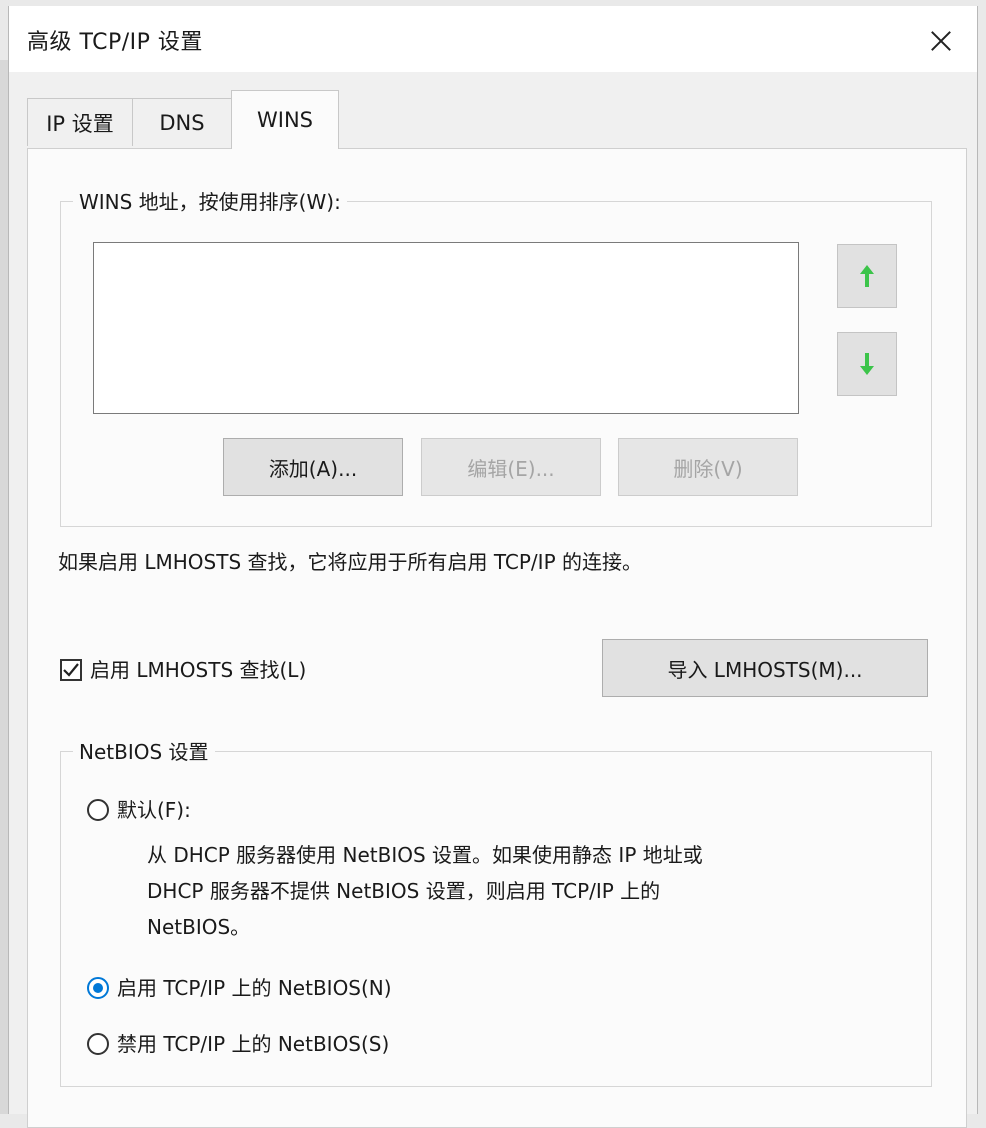 The height and width of the screenshot is (1128, 986). I want to click on tab-label: WINS, so click(285, 120).